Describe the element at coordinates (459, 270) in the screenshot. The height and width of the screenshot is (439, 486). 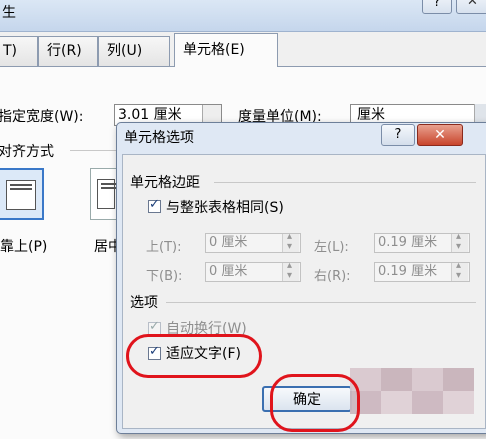
I see `right-margin-spinner` at that location.